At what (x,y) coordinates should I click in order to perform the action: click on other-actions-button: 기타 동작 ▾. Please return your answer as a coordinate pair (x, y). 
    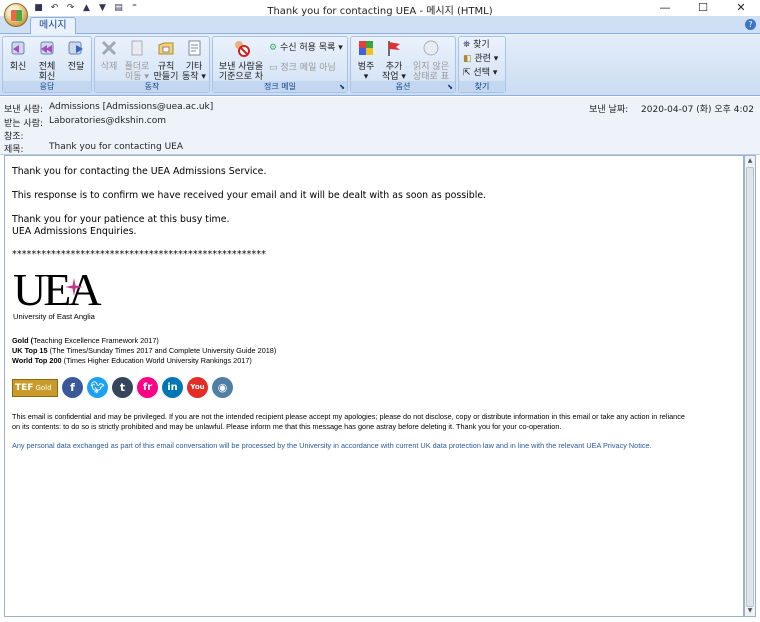
    Looking at the image, I should click on (194, 60).